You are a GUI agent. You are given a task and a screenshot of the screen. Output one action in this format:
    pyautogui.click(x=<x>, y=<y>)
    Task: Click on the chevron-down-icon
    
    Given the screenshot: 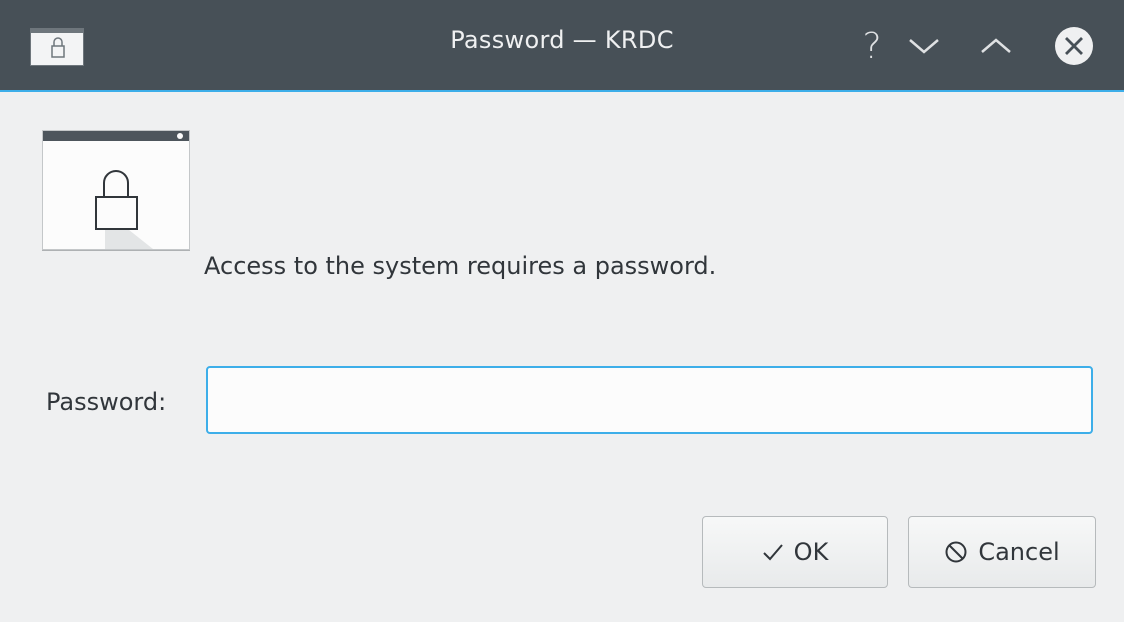 What is the action you would take?
    pyautogui.click(x=924, y=46)
    